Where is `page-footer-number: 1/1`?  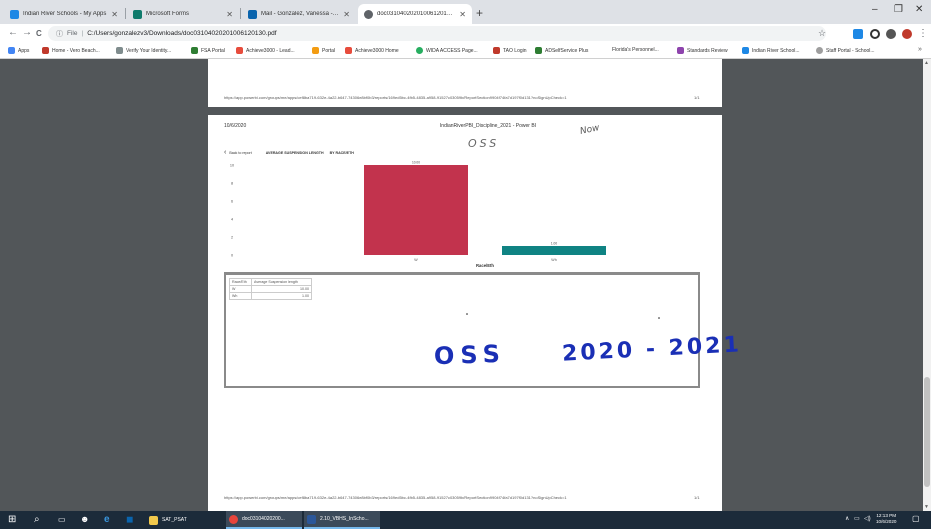 page-footer-number: 1/1 is located at coordinates (697, 497).